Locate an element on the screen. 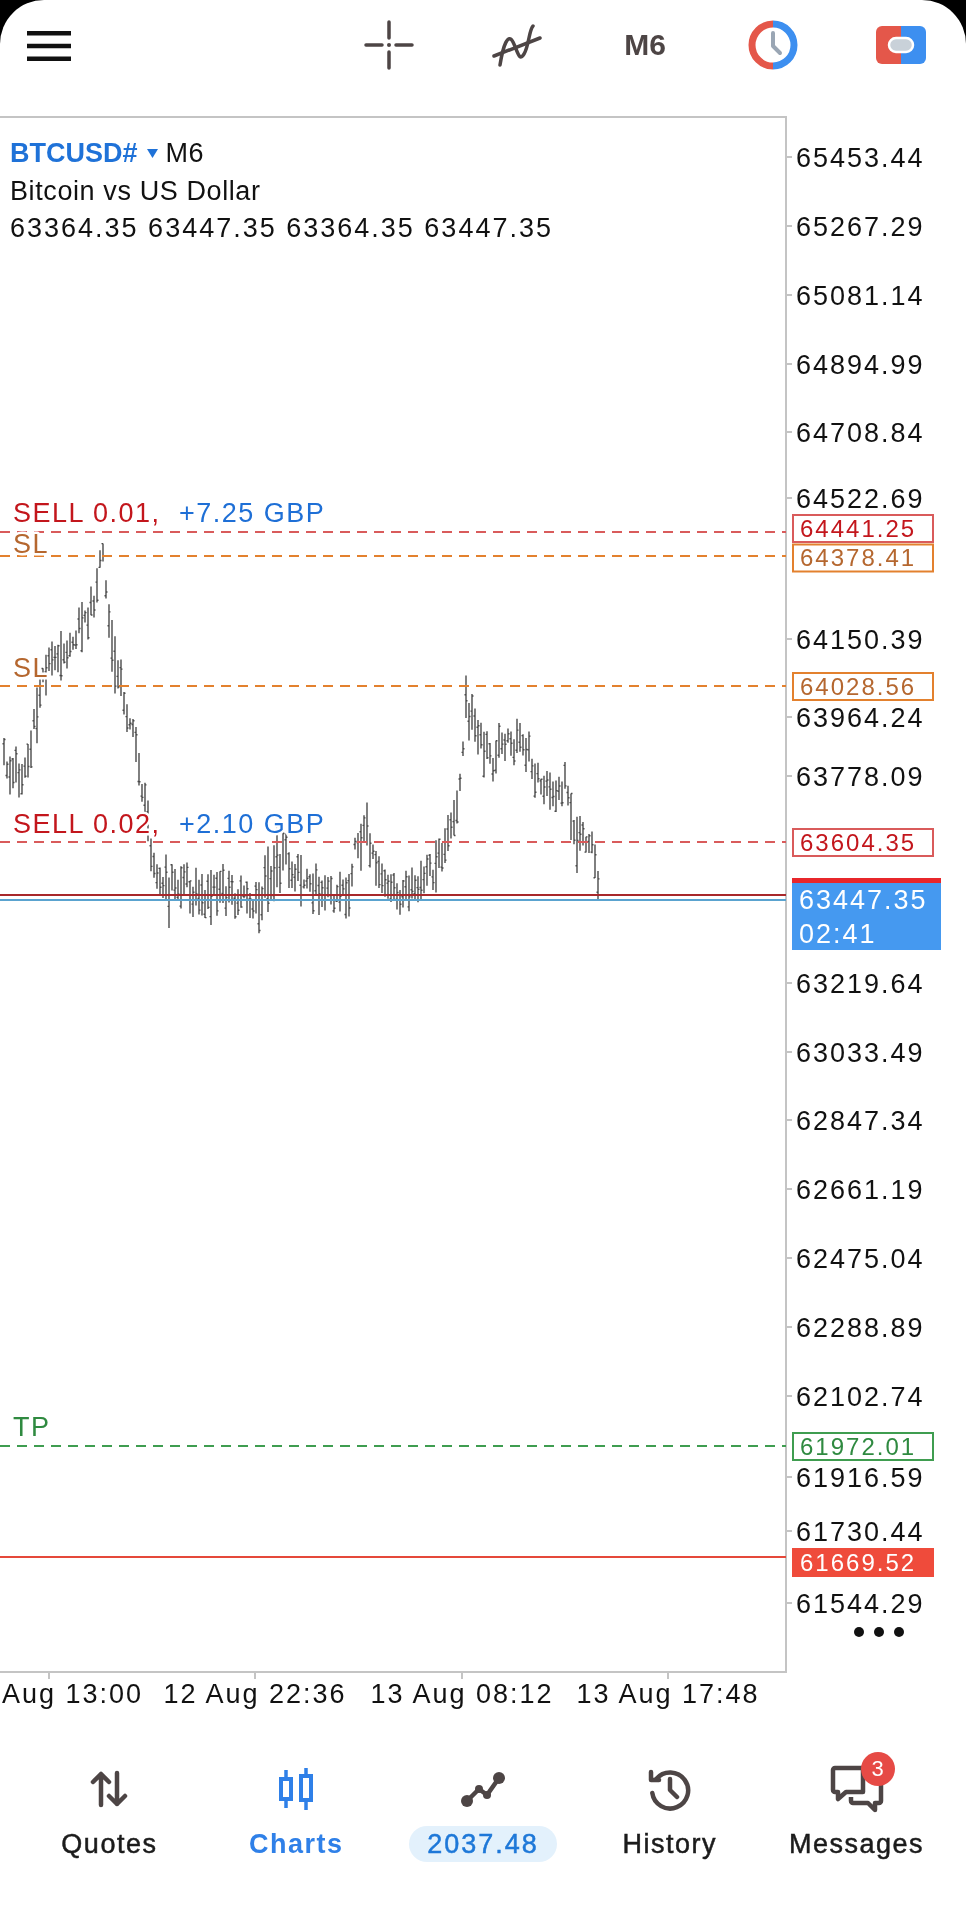  price-axis-label: 62288.89 is located at coordinates (860, 1327).